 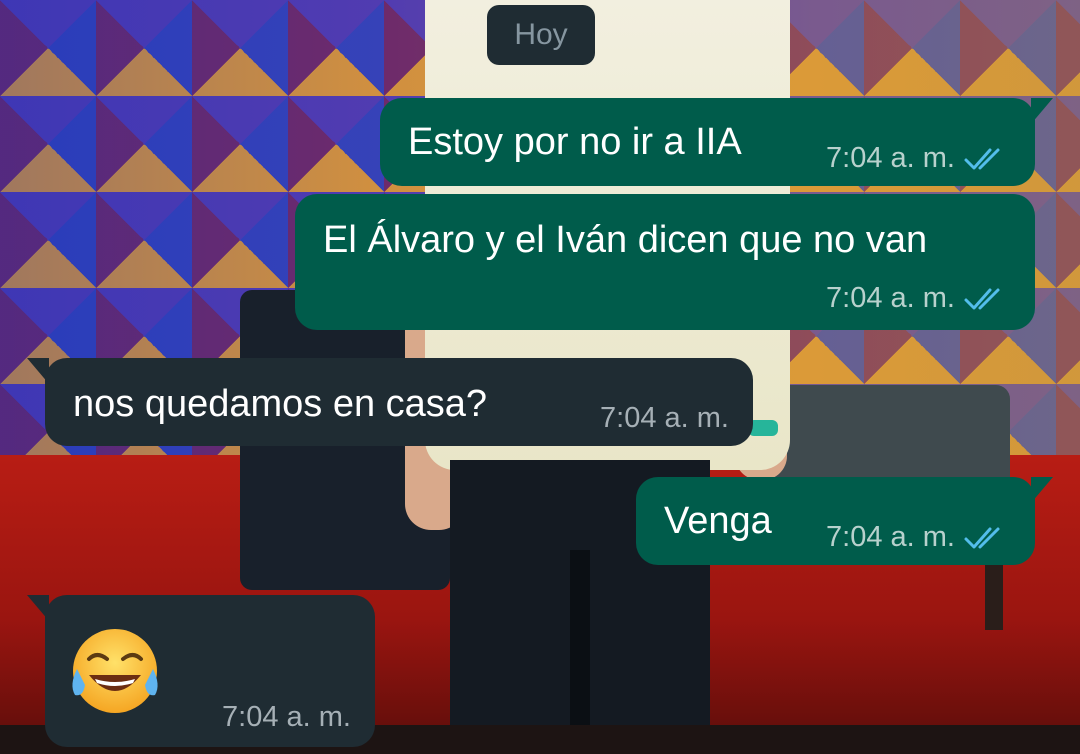 What do you see at coordinates (994, 592) in the screenshot?
I see `wallpaper-sofa-leg` at bounding box center [994, 592].